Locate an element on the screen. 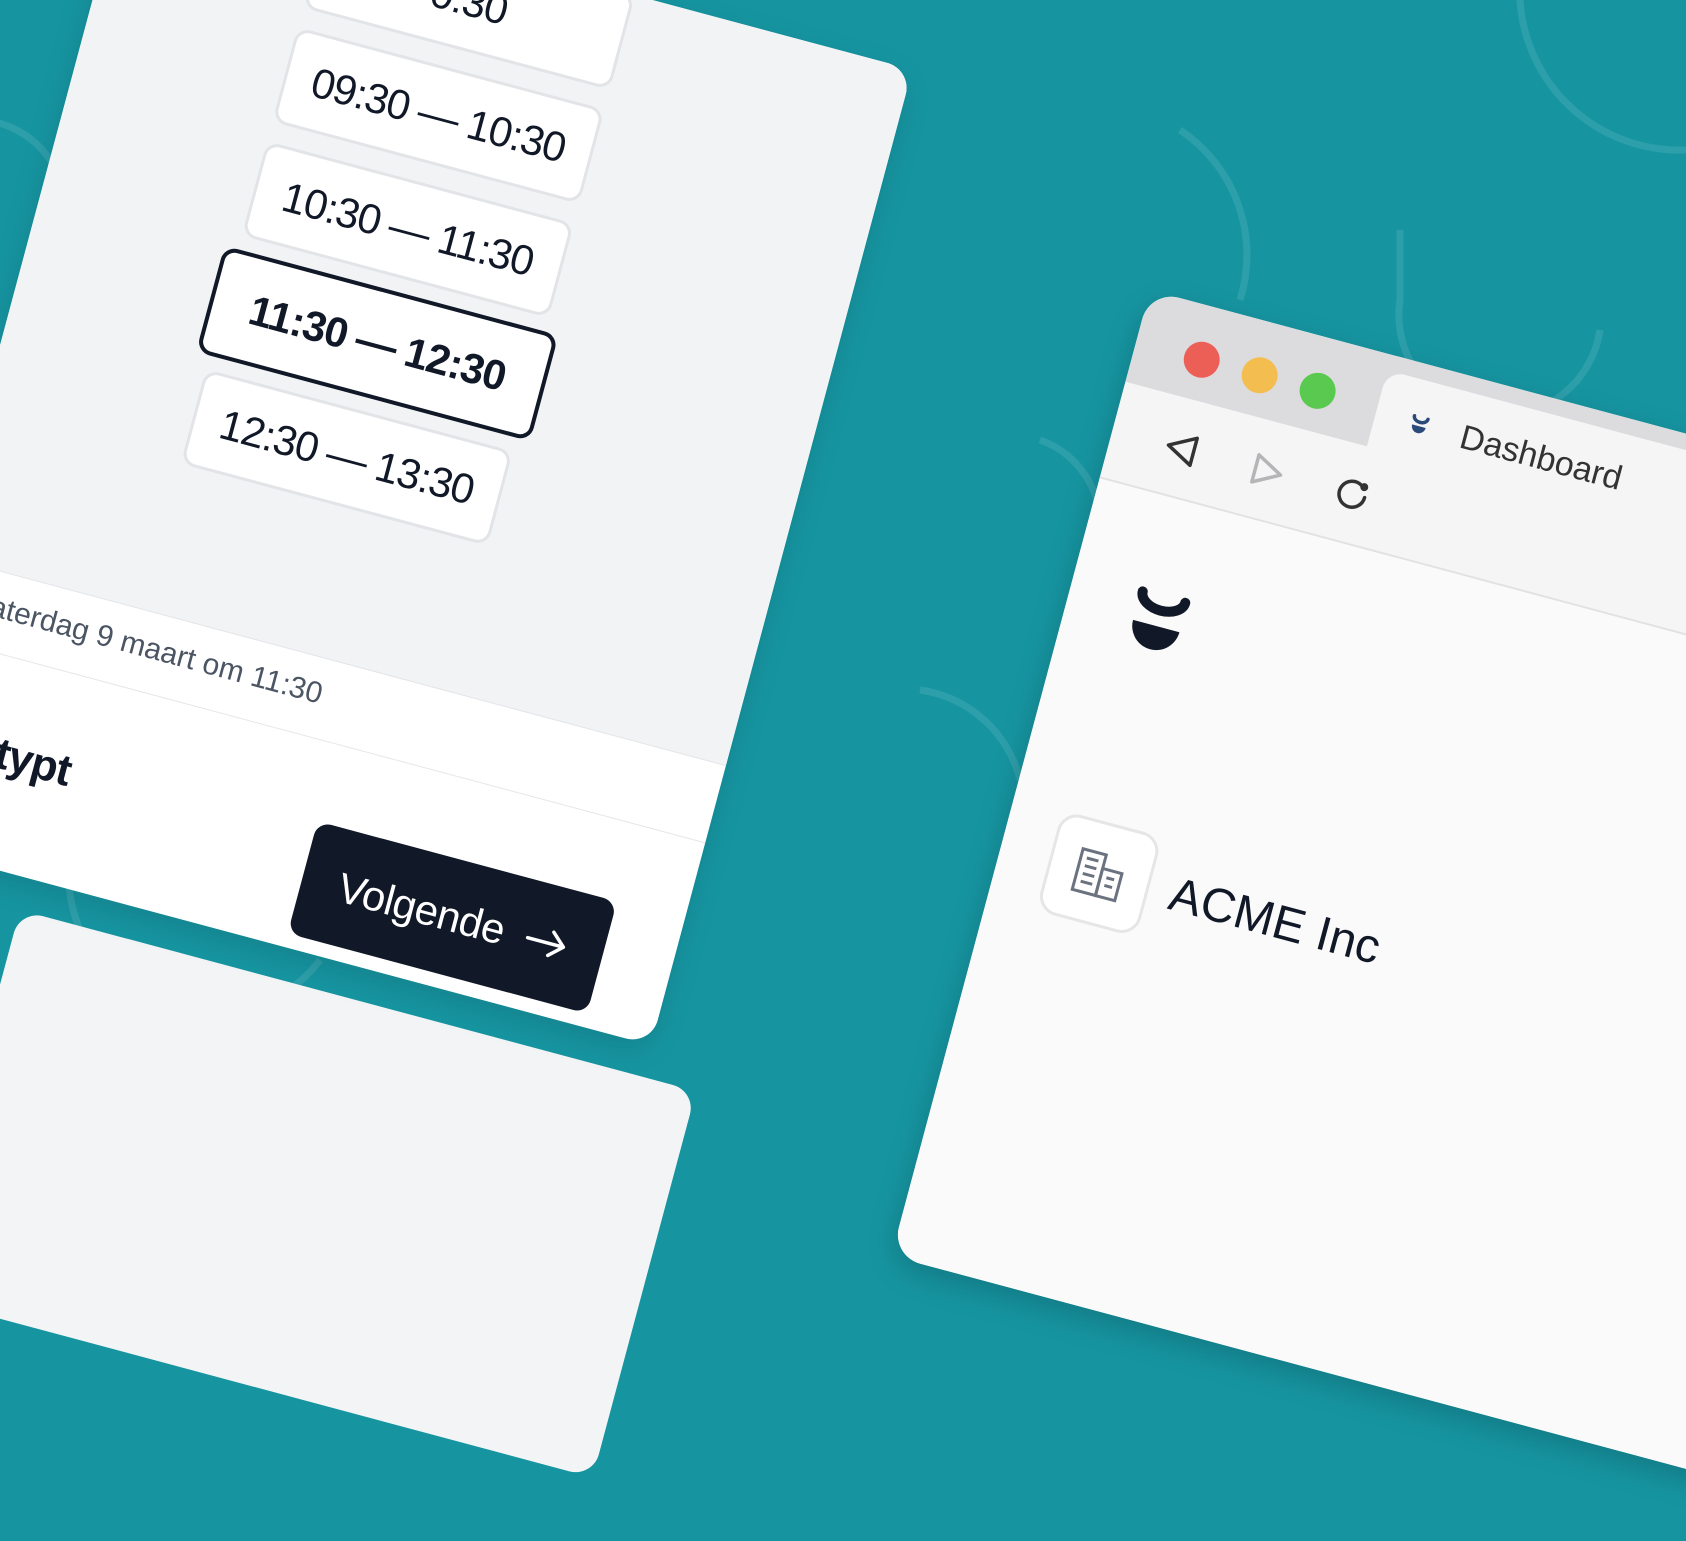 Image resolution: width=1686 pixels, height=1541 pixels. time-slot-end: 10:30 is located at coordinates (516, 136).